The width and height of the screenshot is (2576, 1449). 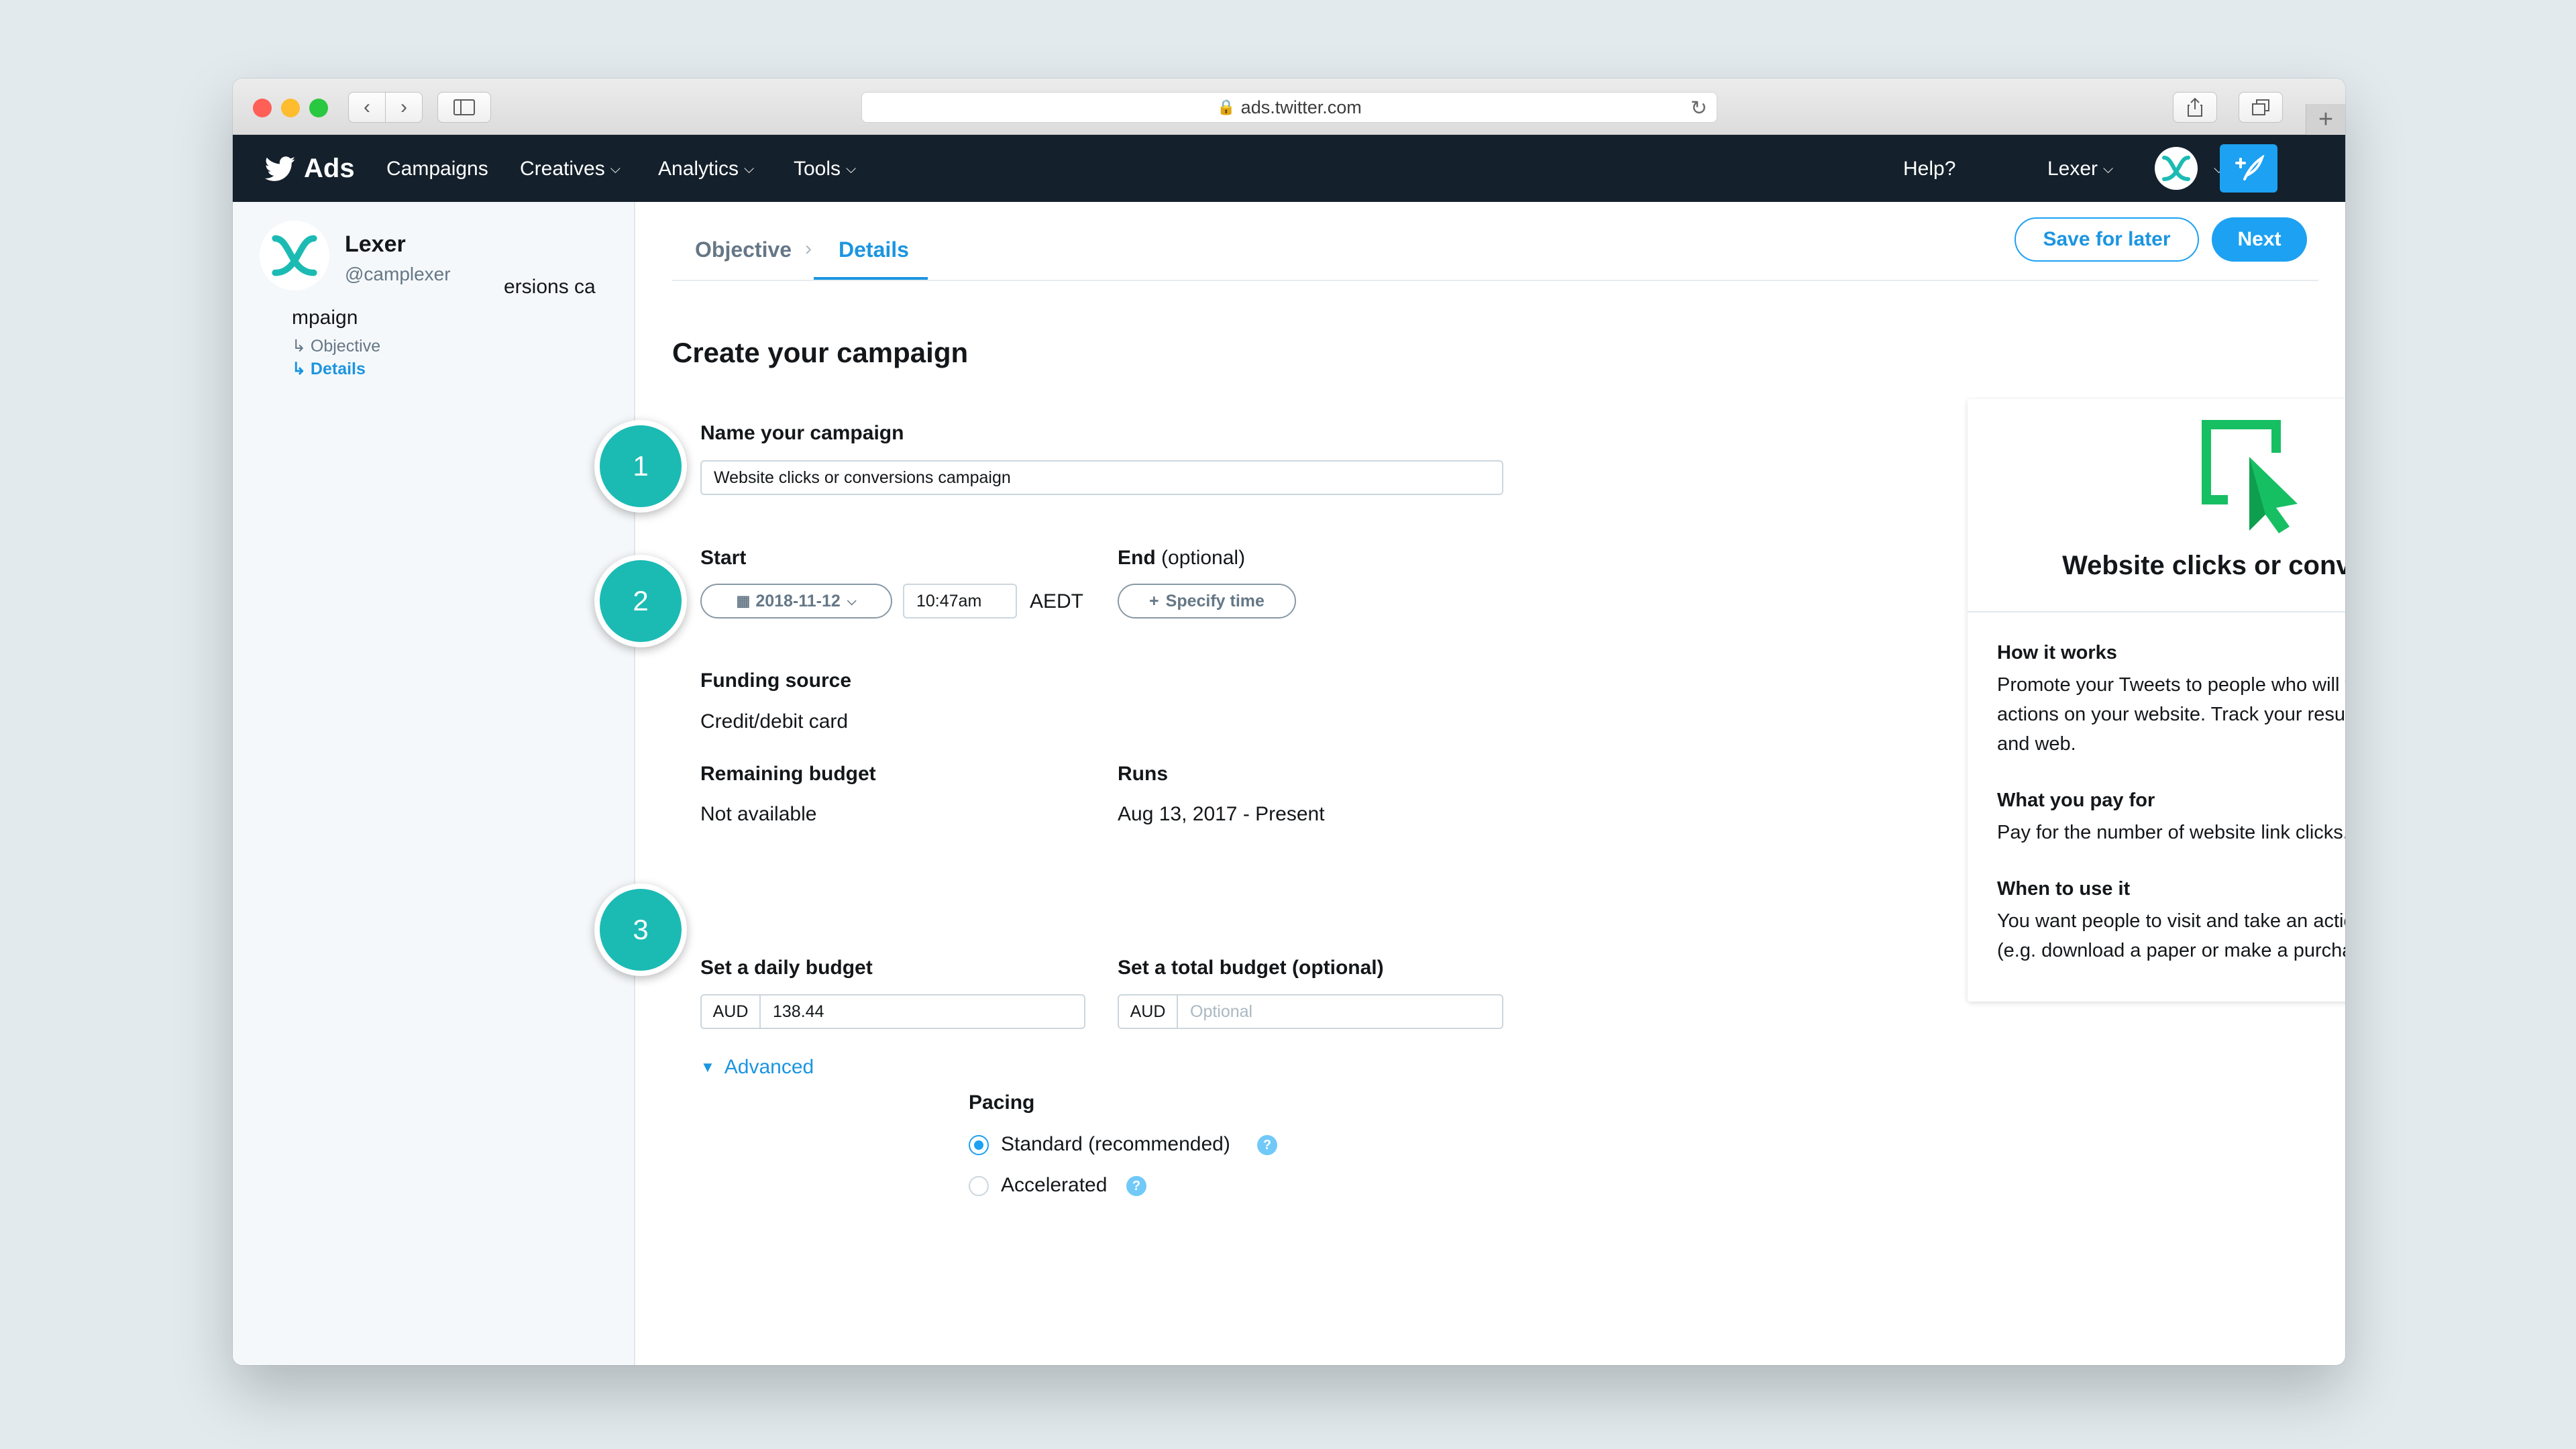 I want to click on next-button: Next, so click(x=2259, y=239).